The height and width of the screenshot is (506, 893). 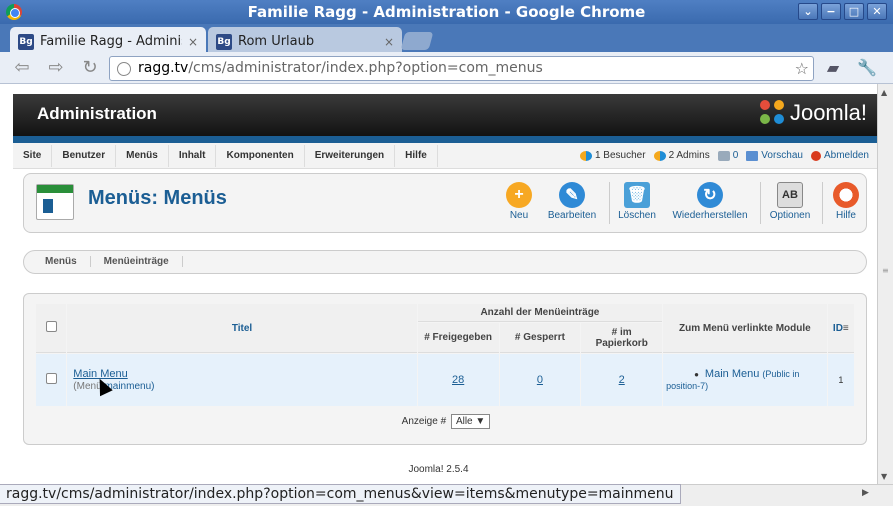 What do you see at coordinates (260, 156) in the screenshot?
I see `menu-komponenten: Komponenten` at bounding box center [260, 156].